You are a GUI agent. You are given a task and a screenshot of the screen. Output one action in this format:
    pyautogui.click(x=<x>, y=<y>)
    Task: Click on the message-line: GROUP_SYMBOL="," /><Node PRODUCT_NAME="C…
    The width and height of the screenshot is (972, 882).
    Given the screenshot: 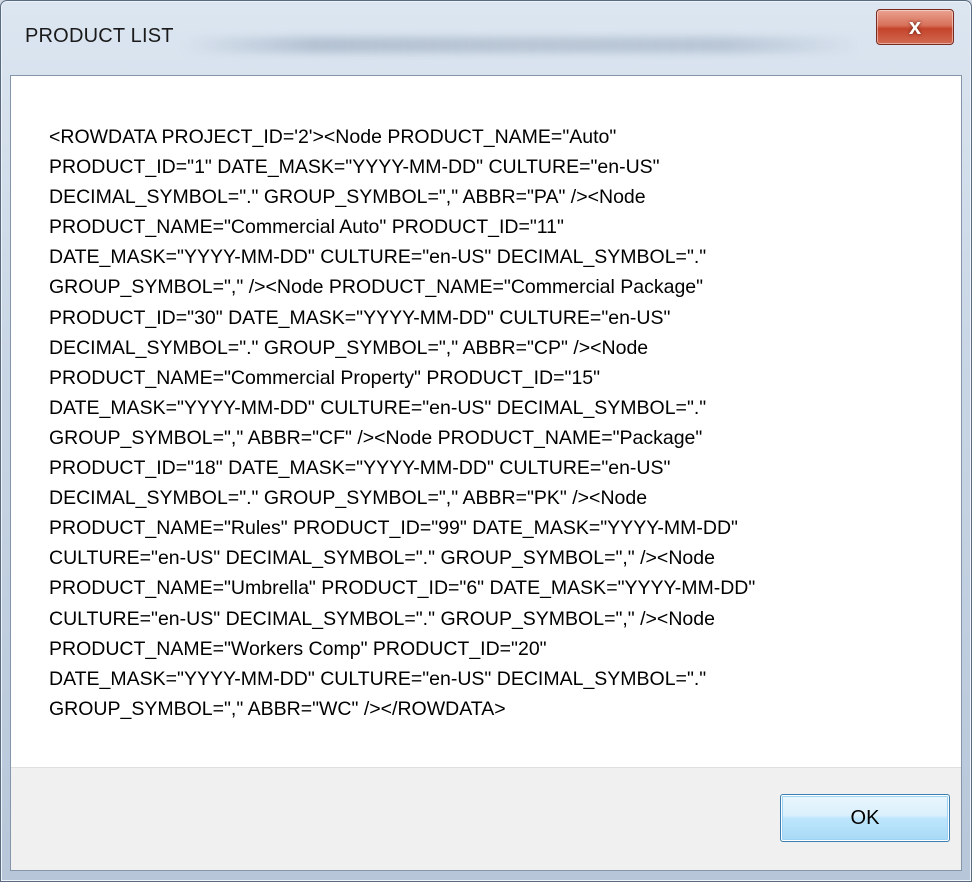 What is the action you would take?
    pyautogui.click(x=376, y=287)
    